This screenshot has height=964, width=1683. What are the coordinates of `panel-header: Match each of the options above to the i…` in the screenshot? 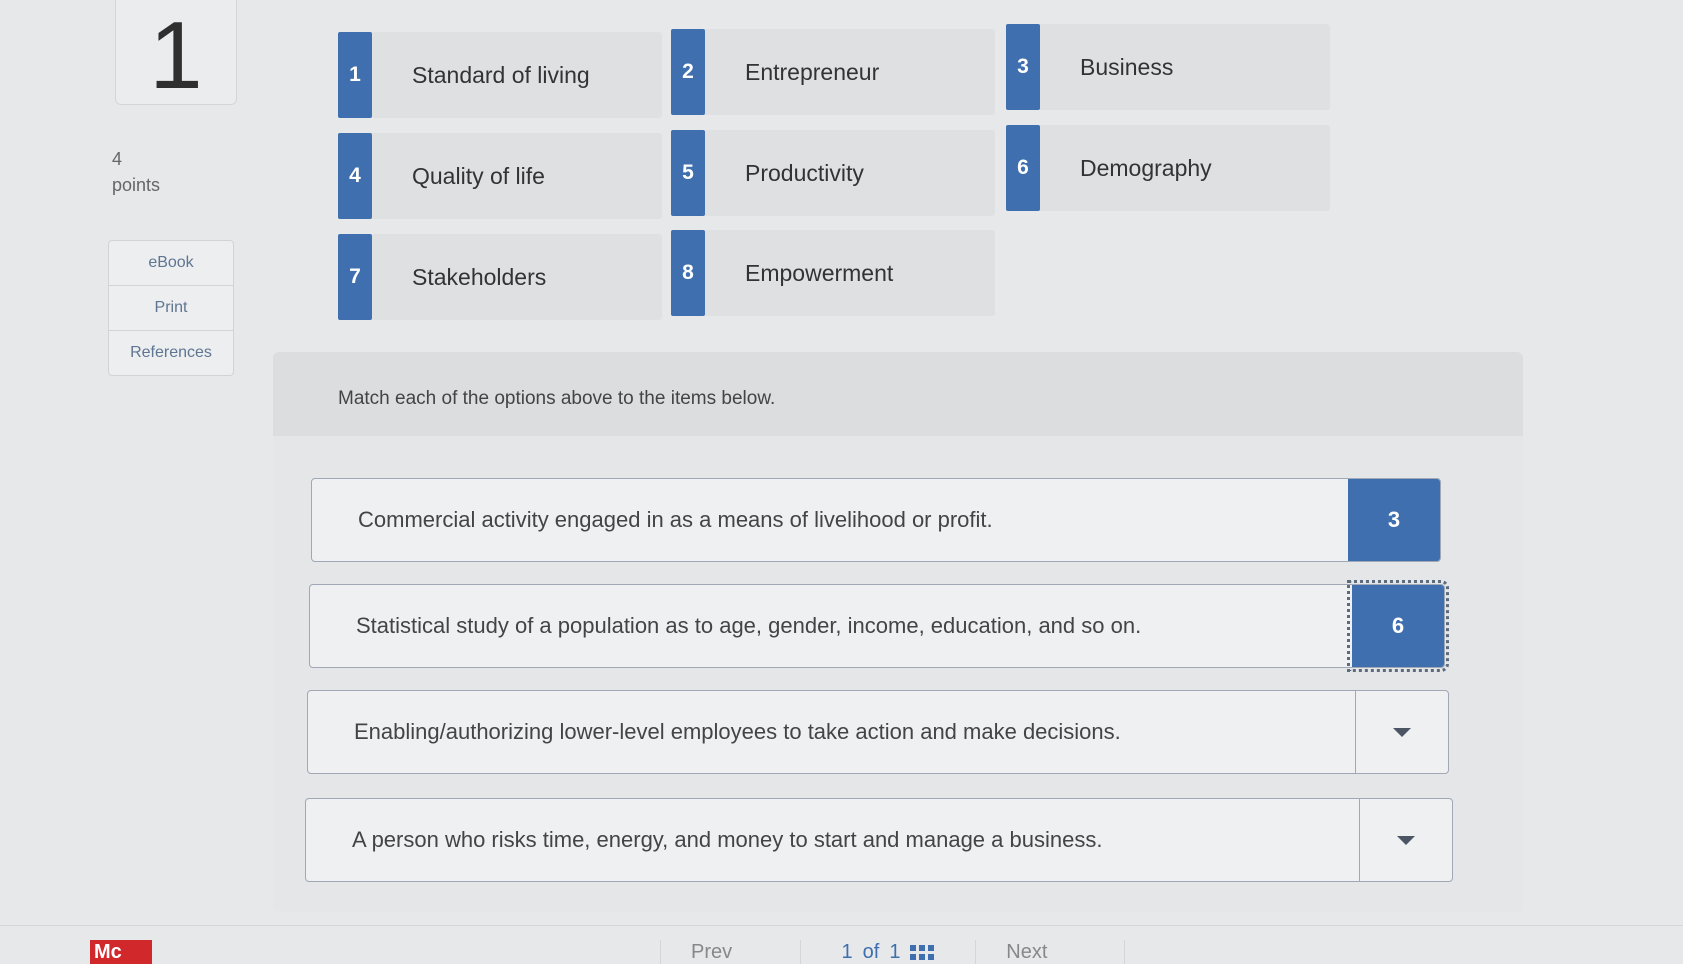 It's located at (898, 394).